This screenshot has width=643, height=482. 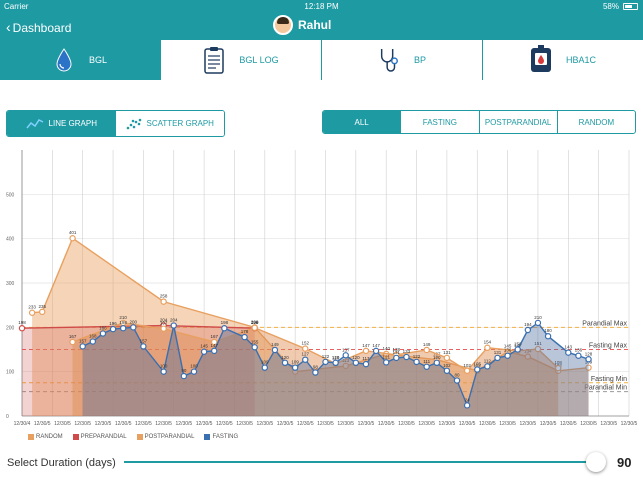 What do you see at coordinates (315, 25) in the screenshot?
I see `user-name: Rahul` at bounding box center [315, 25].